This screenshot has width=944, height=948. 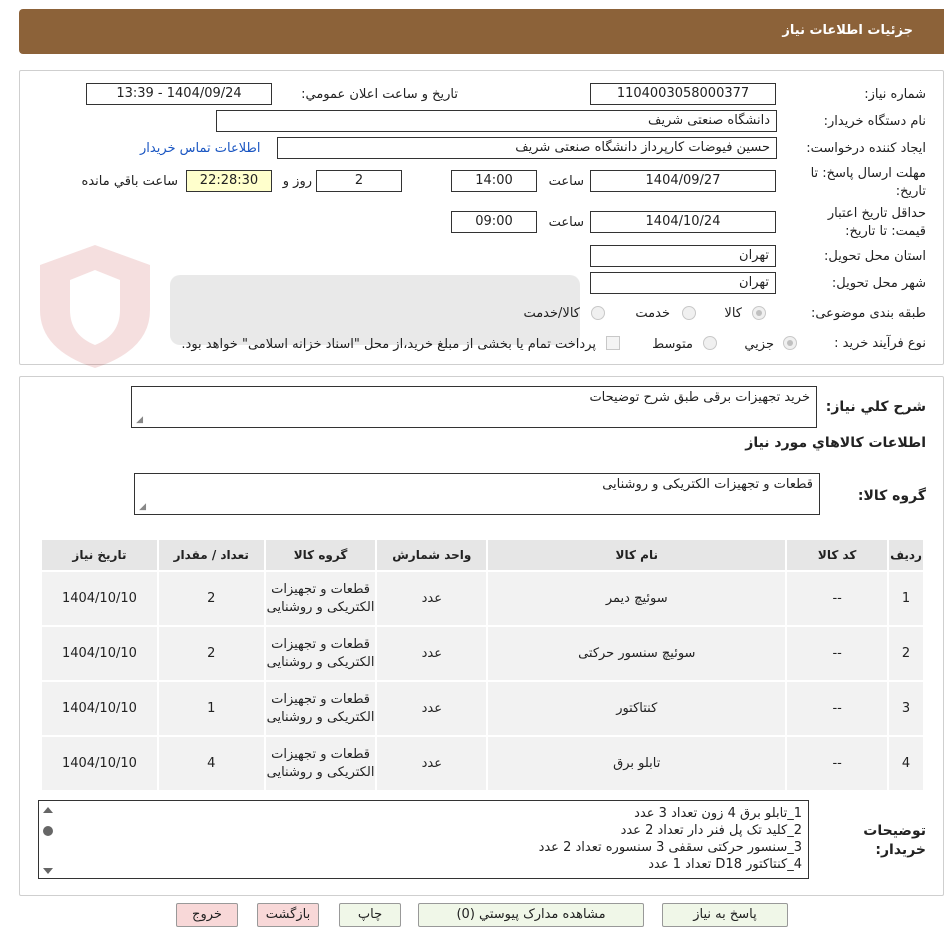 I want to click on days-label: روز و, so click(x=297, y=181).